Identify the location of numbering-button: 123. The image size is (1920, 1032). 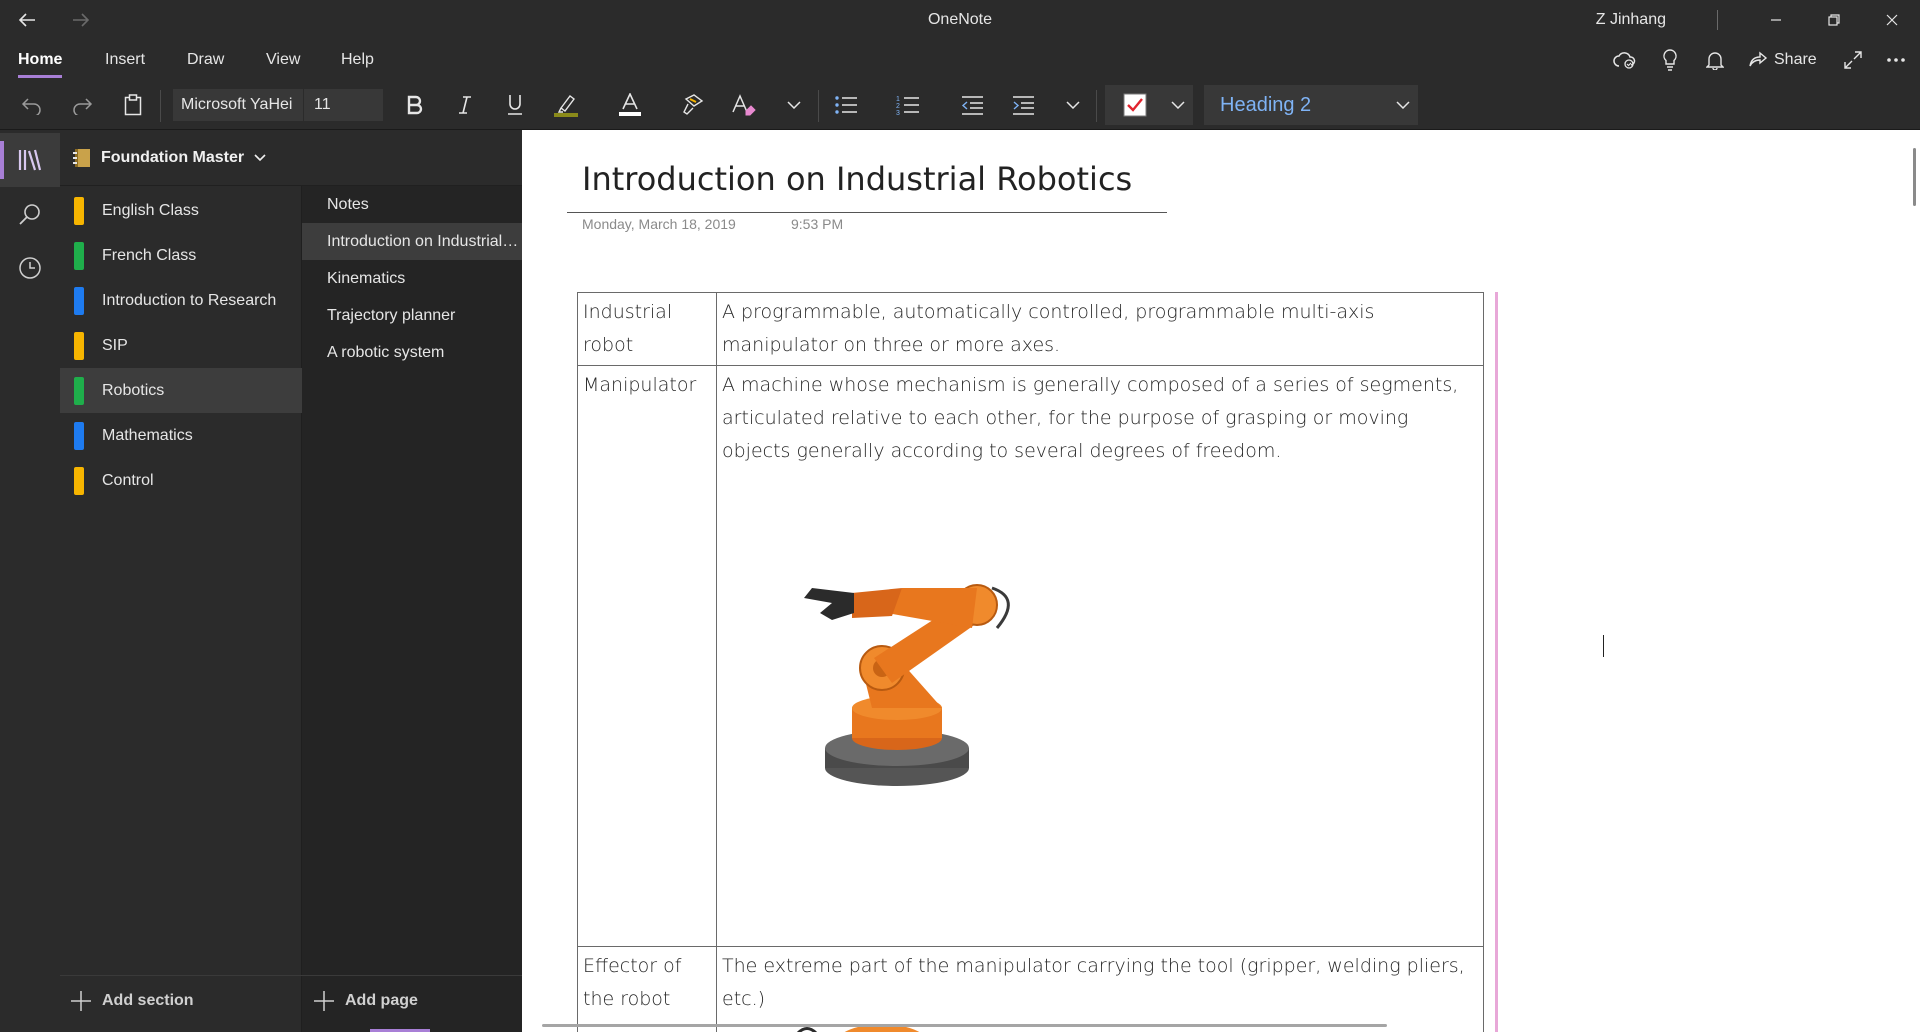
(908, 105).